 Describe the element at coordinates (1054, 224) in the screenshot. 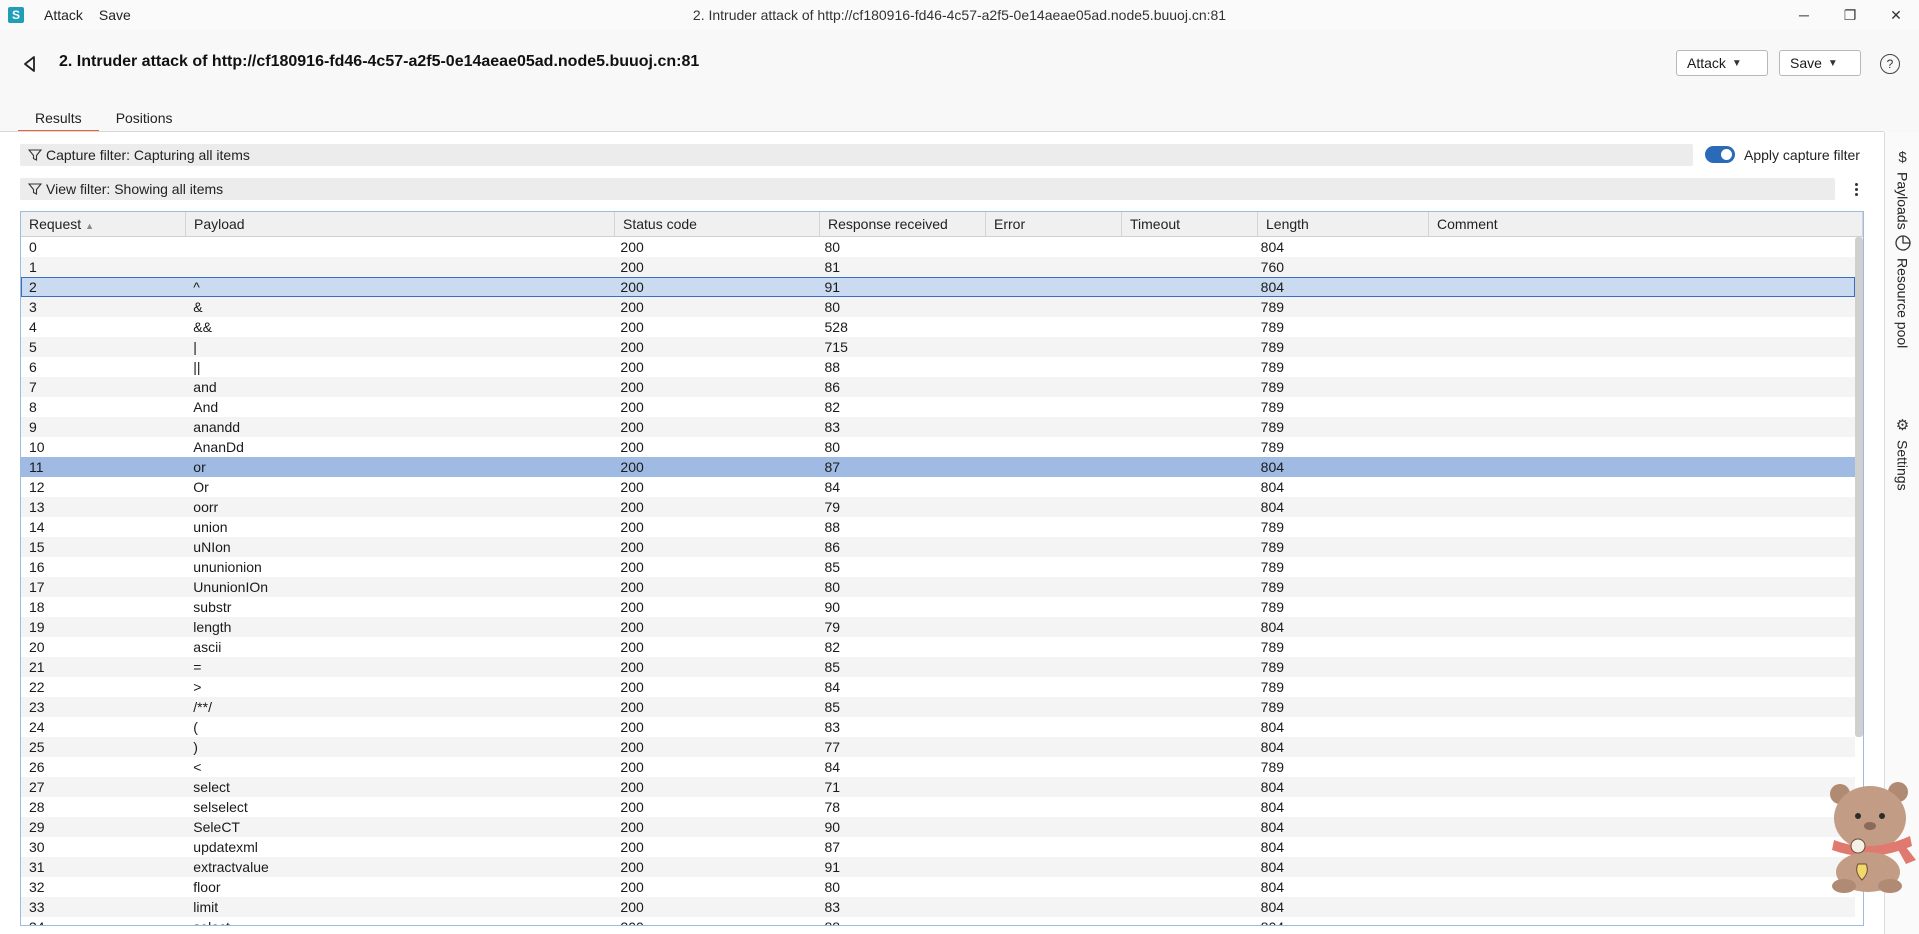

I see `column-header-error: Error` at that location.